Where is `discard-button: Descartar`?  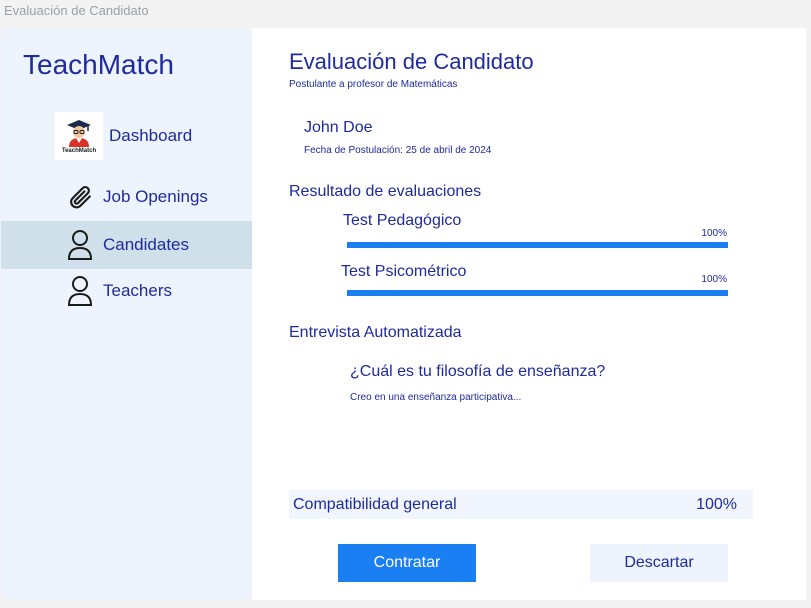
discard-button: Descartar is located at coordinates (659, 563).